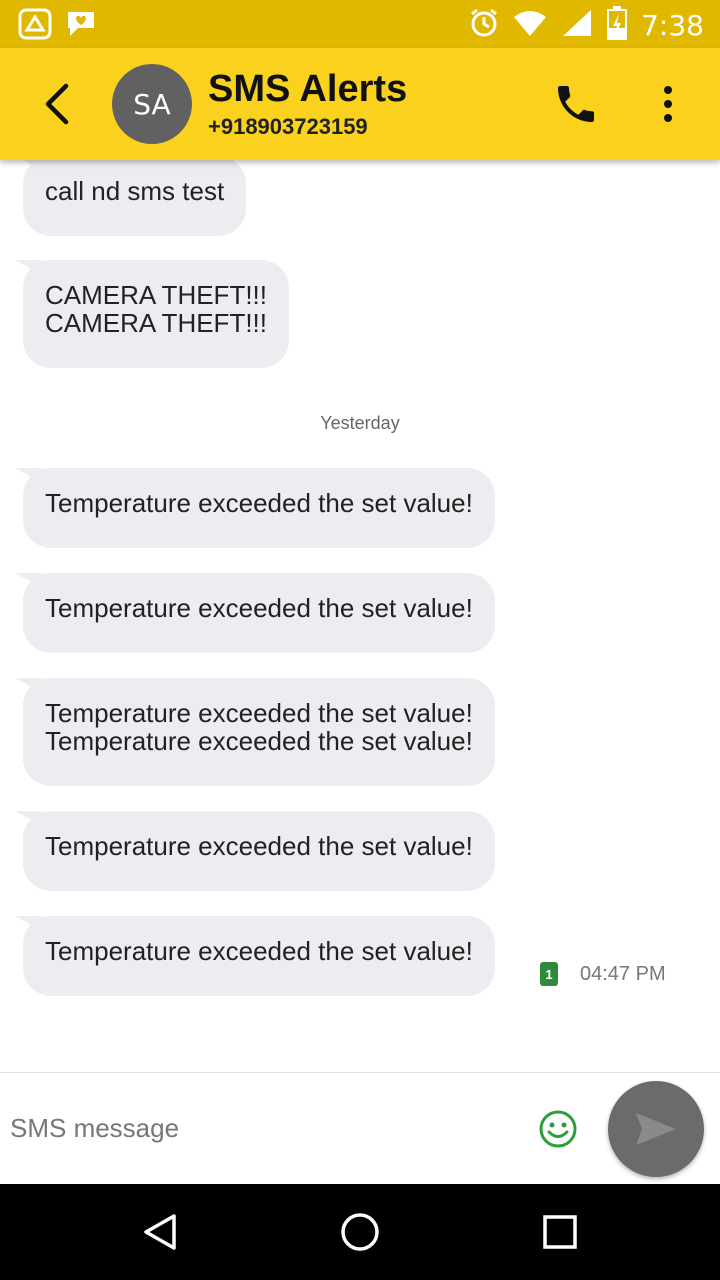 The height and width of the screenshot is (1280, 720). Describe the element at coordinates (484, 25) in the screenshot. I see `alarm-icon` at that location.